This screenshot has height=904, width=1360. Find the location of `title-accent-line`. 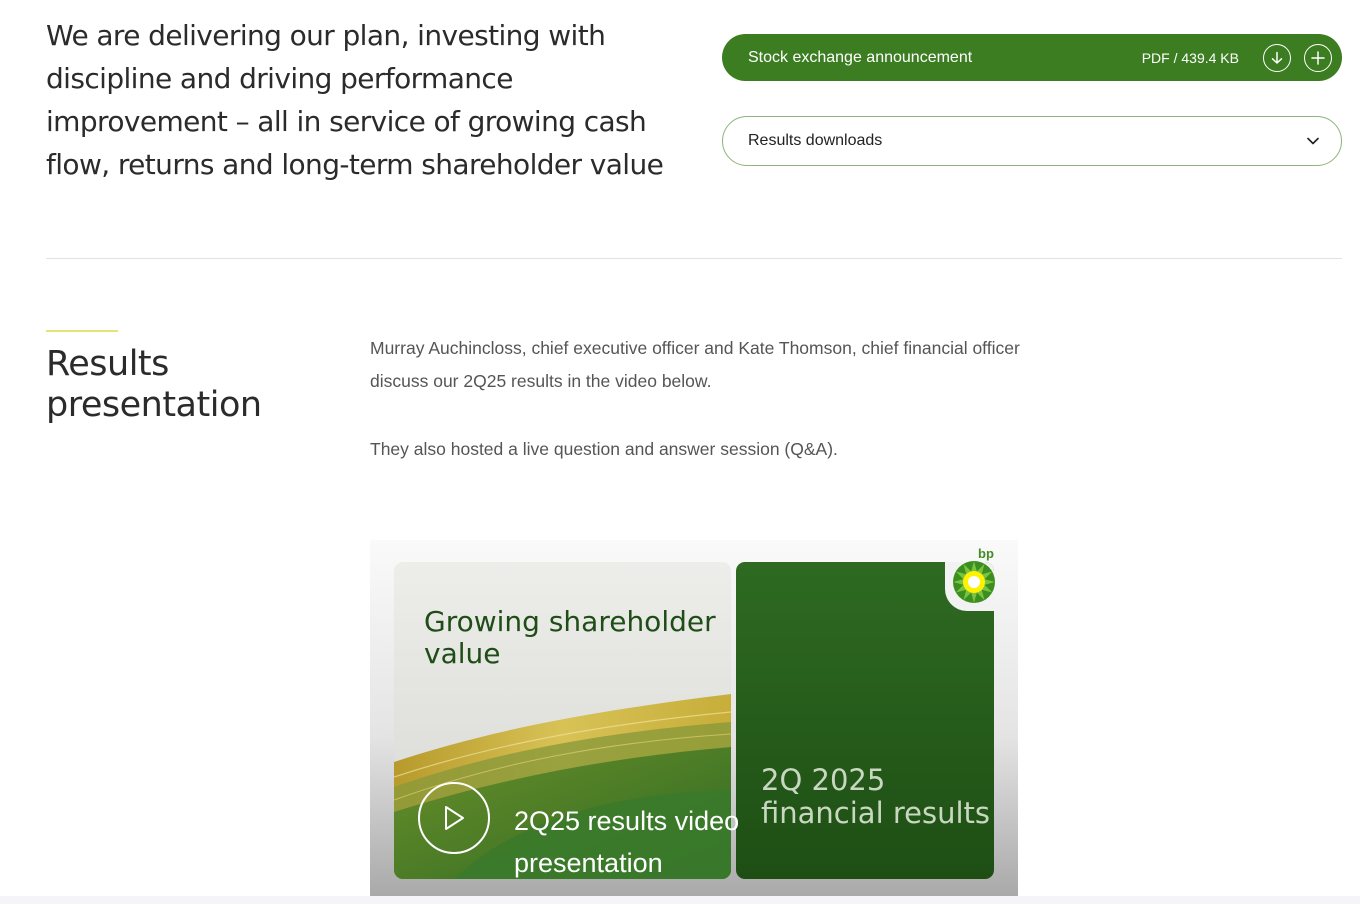

title-accent-line is located at coordinates (82, 331).